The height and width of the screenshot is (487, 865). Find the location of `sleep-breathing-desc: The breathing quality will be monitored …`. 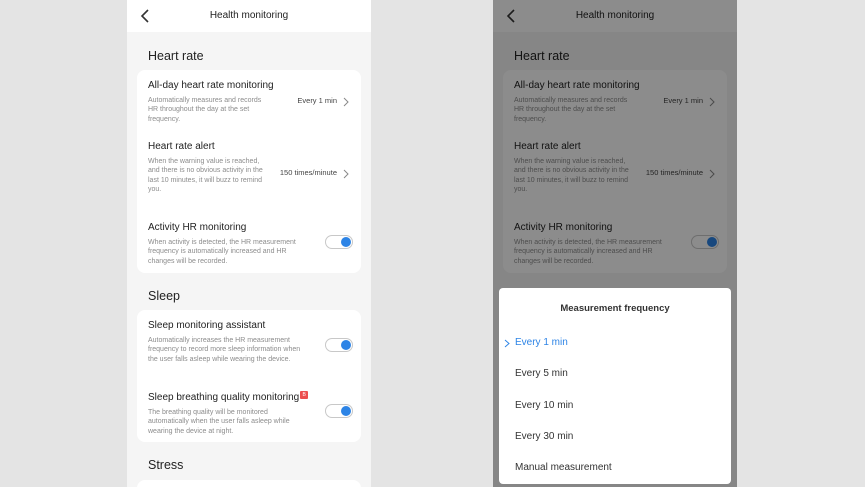

sleep-breathing-desc: The breathing quality will be monitored … is located at coordinates (219, 422).